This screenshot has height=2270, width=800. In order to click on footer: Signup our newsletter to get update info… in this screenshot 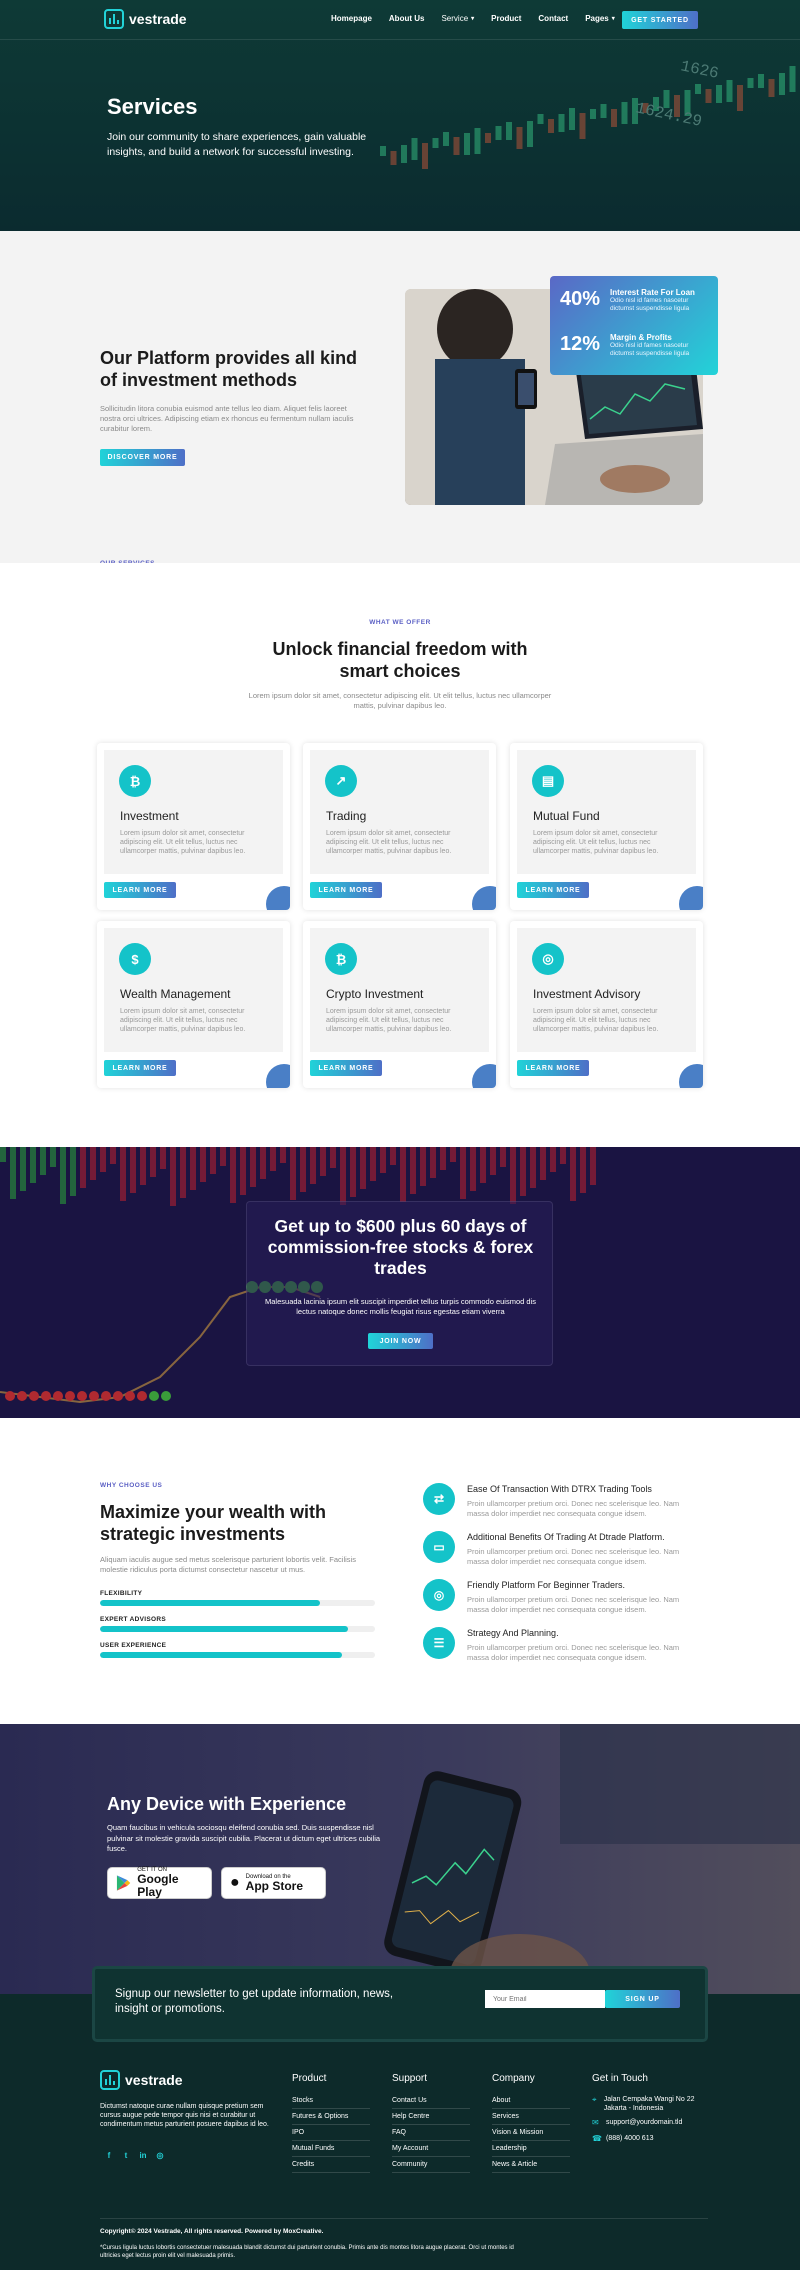, I will do `click(400, 2118)`.